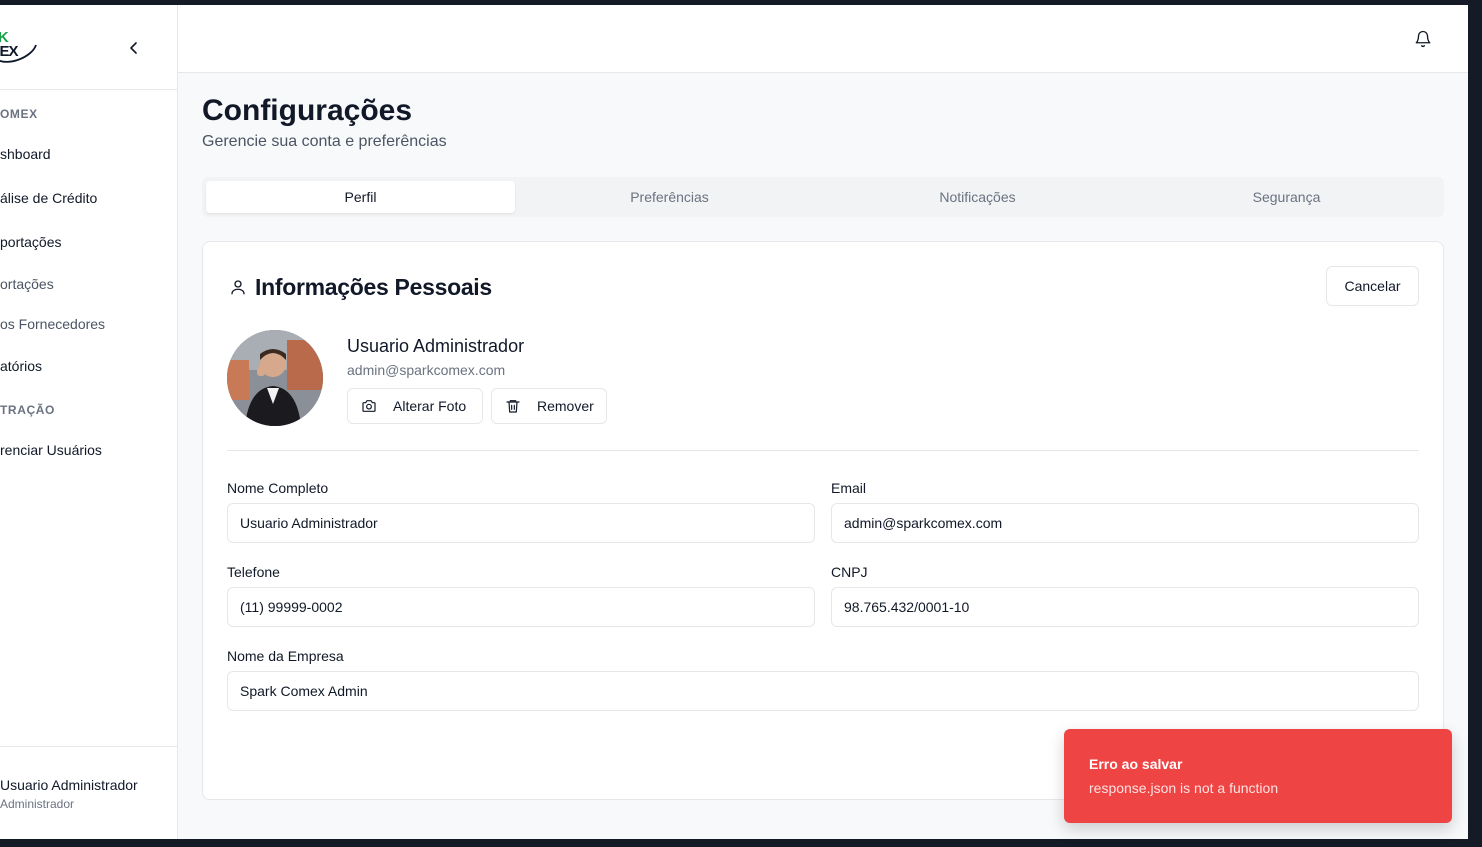  What do you see at coordinates (521, 607) in the screenshot?
I see `phone-field` at bounding box center [521, 607].